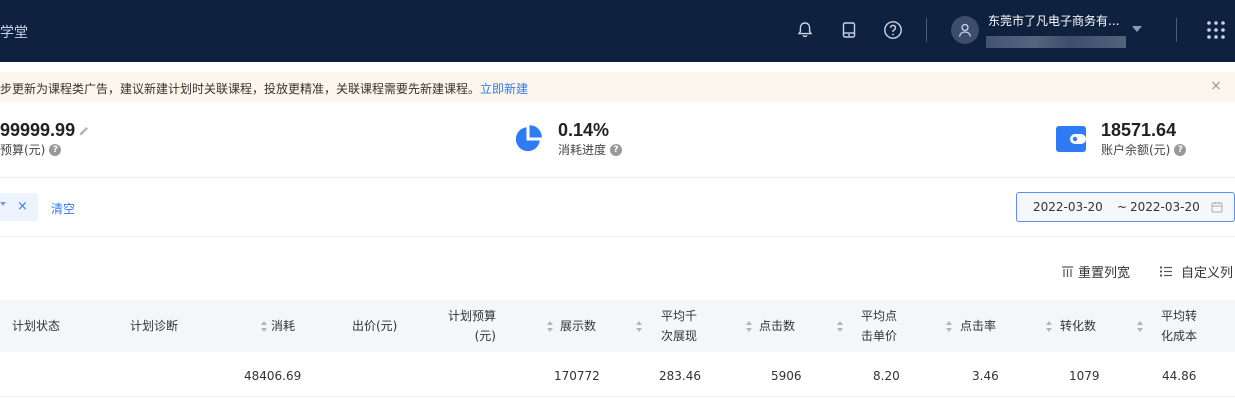 The image size is (1235, 401). Describe the element at coordinates (617, 396) in the screenshot. I see `row-divider` at that location.